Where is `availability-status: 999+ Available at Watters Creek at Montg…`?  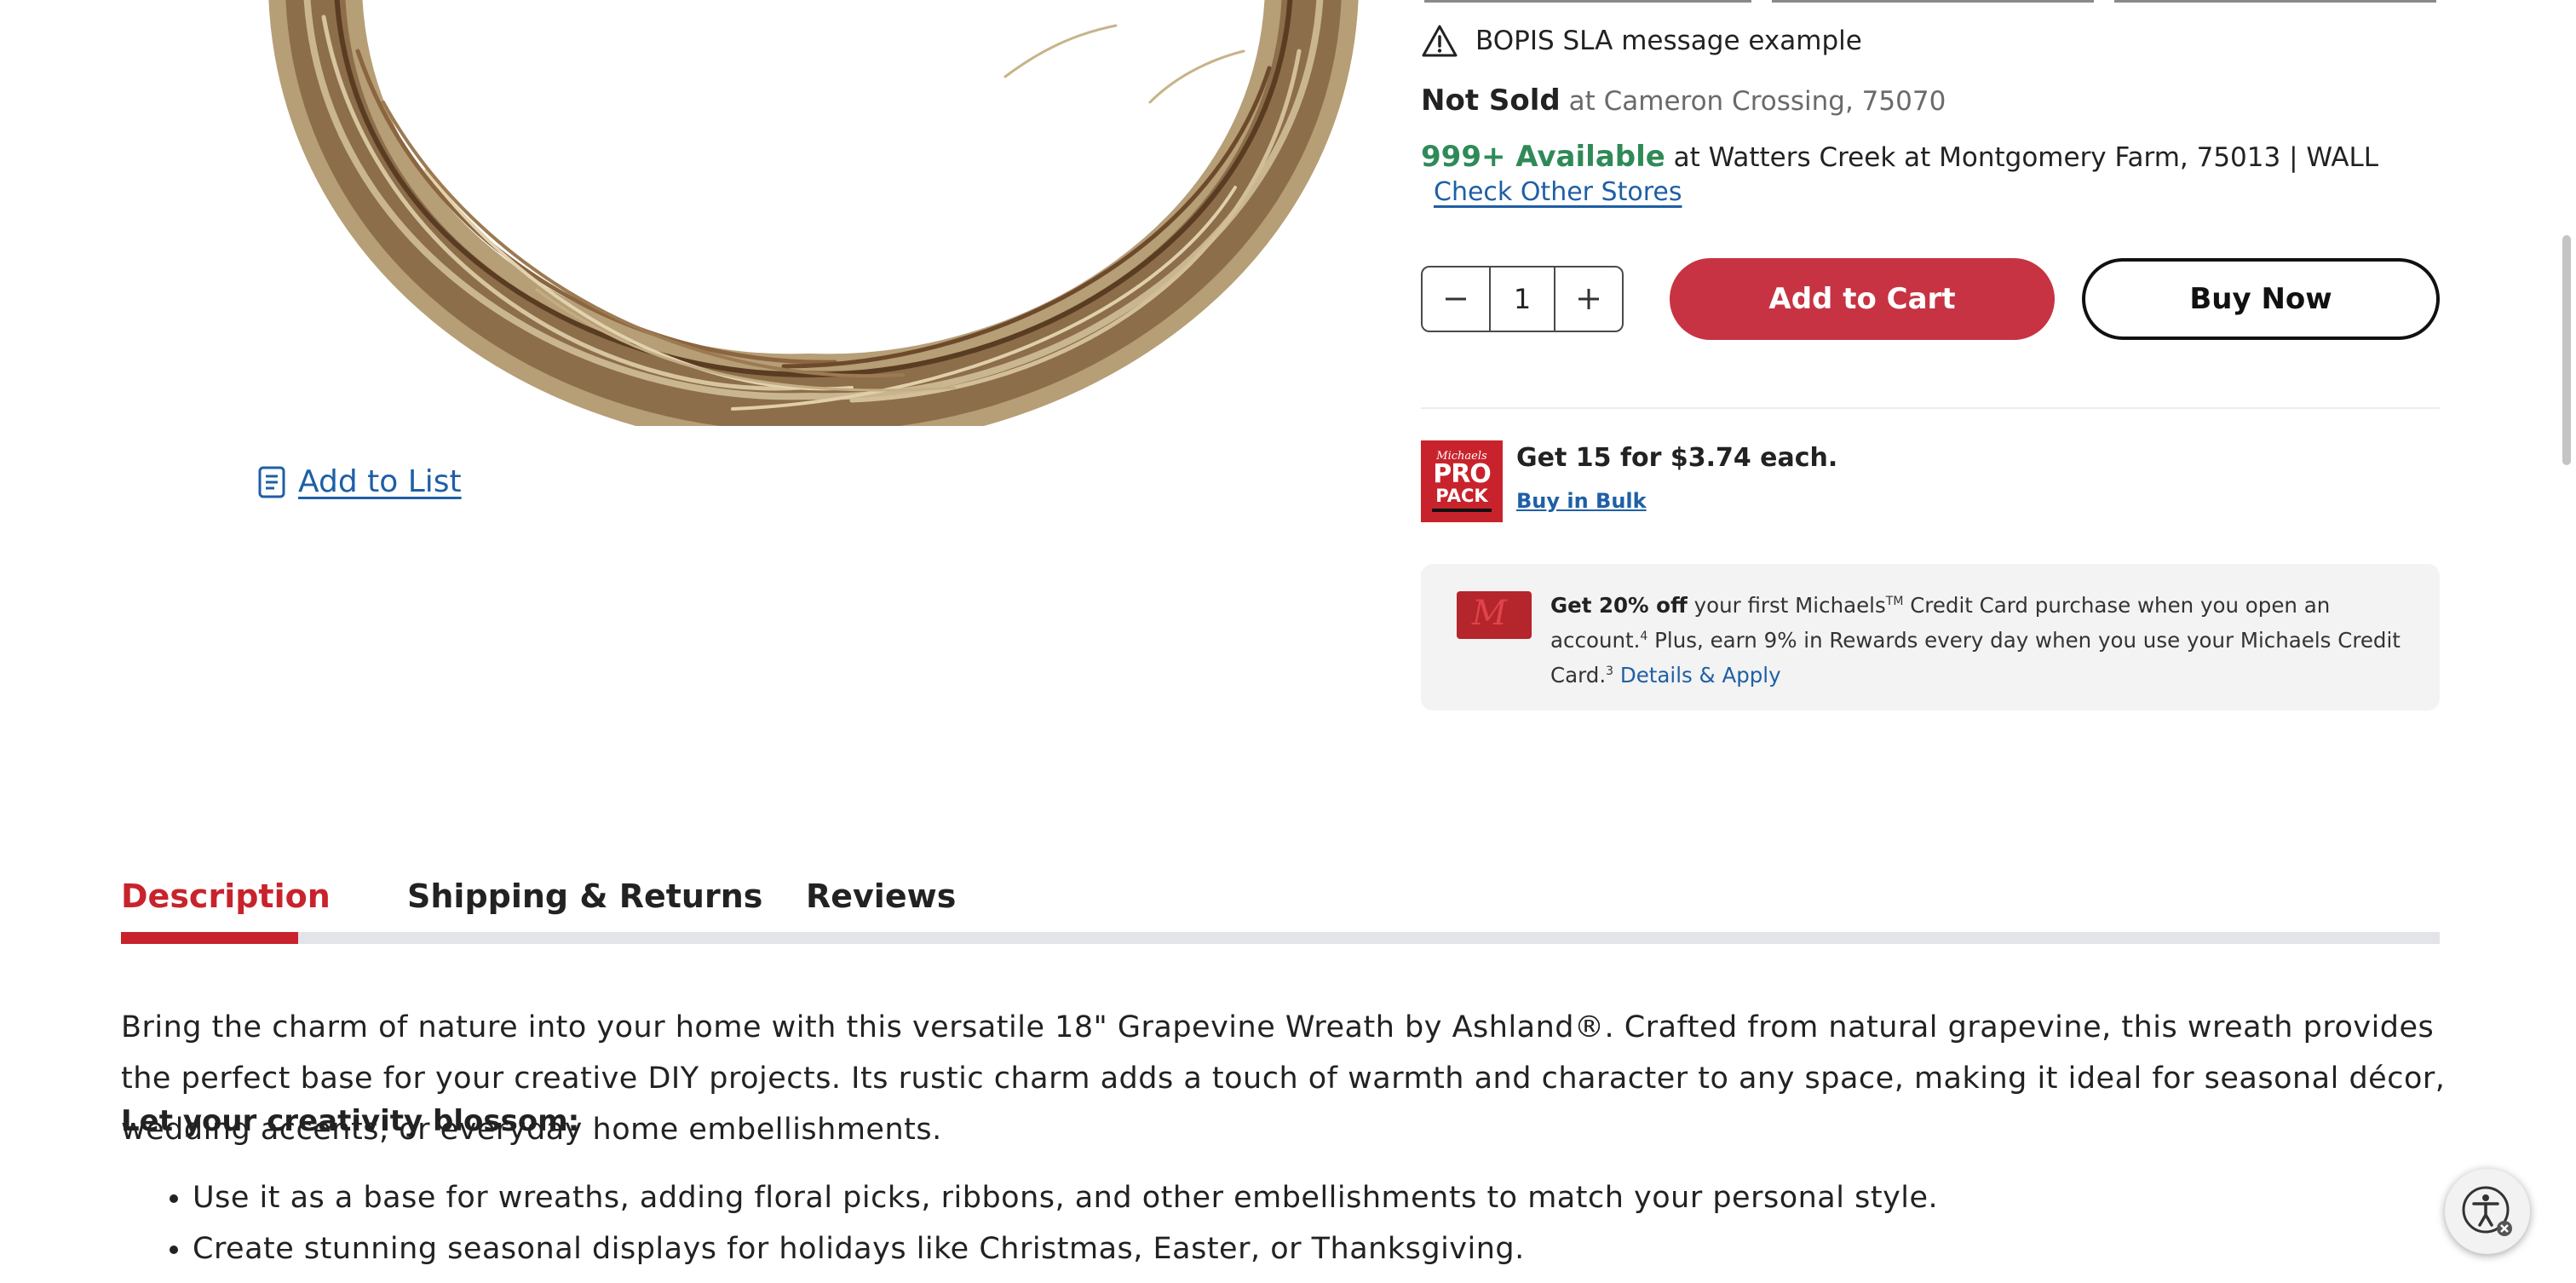
availability-status: 999+ Available at Watters Creek at Montg… is located at coordinates (1899, 157).